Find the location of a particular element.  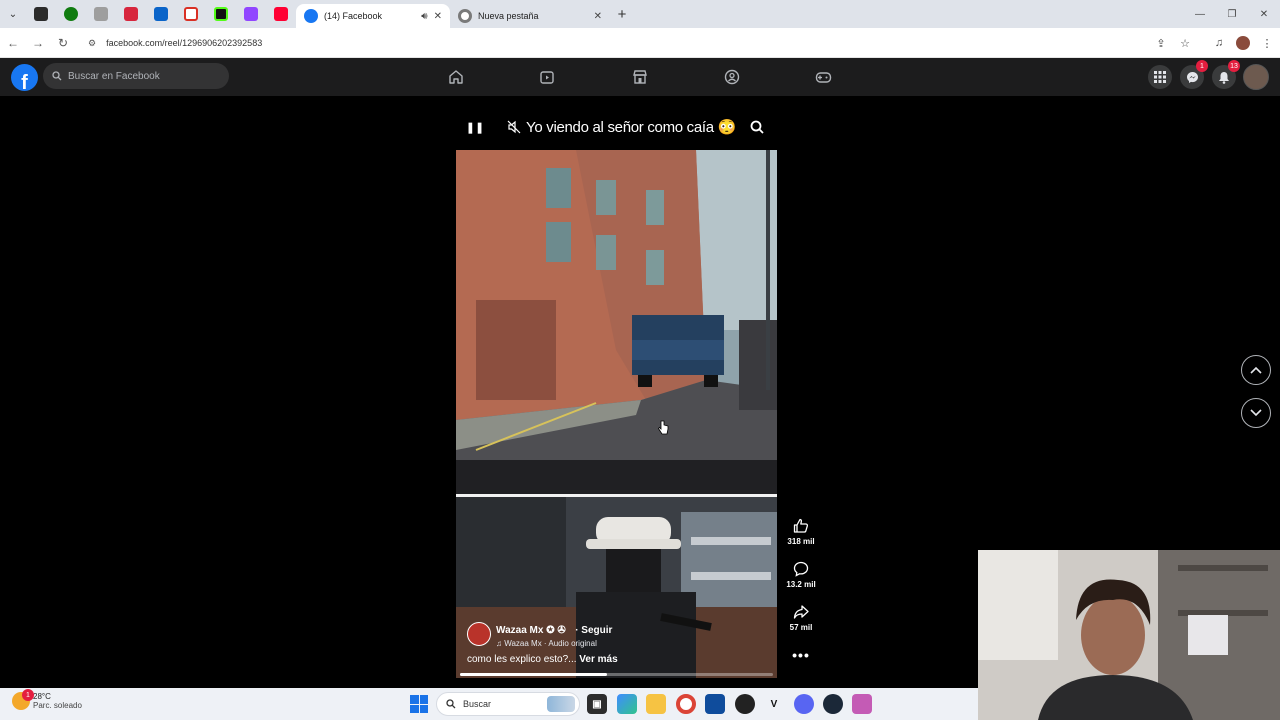

pinned-tab-kick is located at coordinates (221, 14).